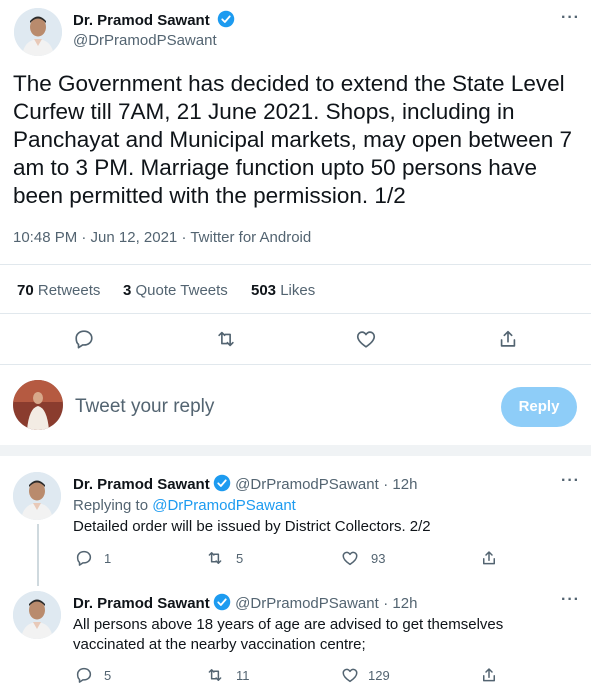  What do you see at coordinates (181, 290) in the screenshot?
I see `quote-label: Quote Tweets` at bounding box center [181, 290].